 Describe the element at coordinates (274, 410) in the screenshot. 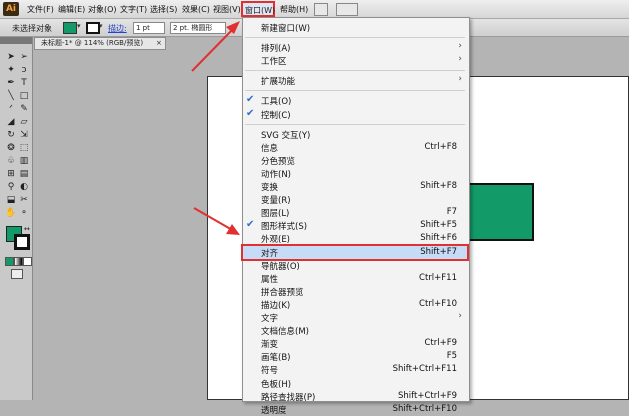

I see `menu-item-label: 透明度` at that location.